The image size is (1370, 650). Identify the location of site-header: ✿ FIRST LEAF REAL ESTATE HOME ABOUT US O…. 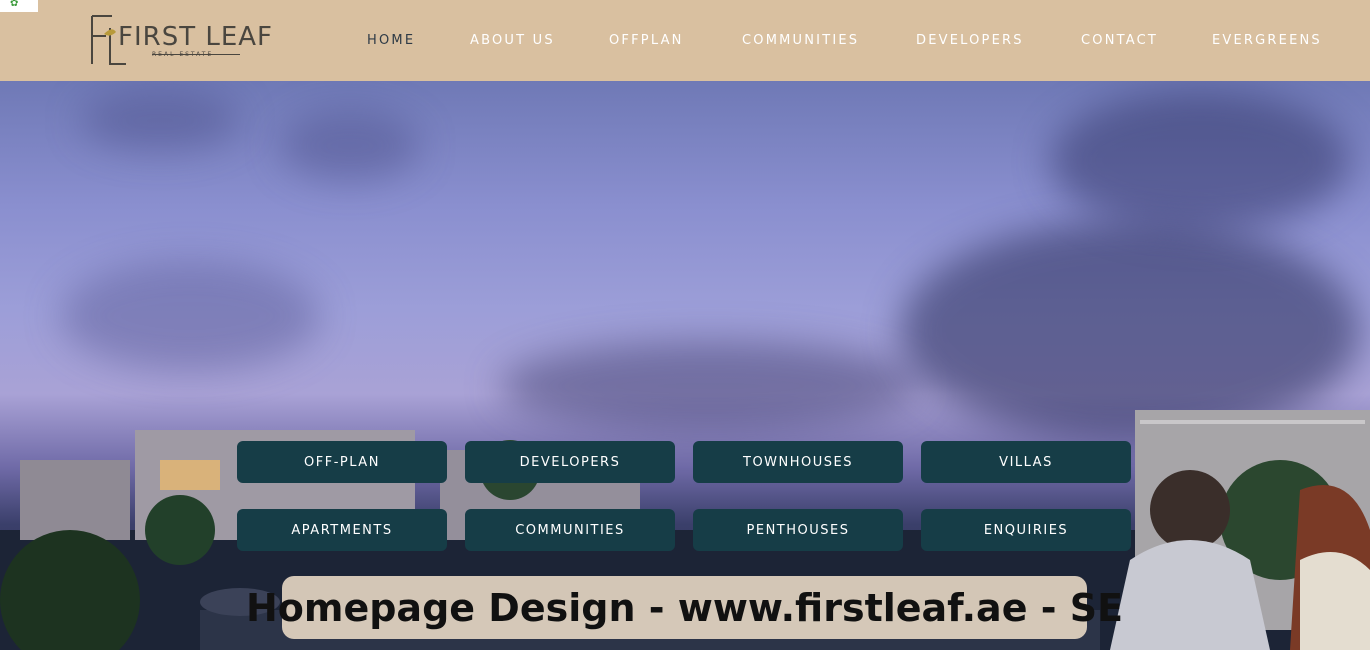
(685, 40).